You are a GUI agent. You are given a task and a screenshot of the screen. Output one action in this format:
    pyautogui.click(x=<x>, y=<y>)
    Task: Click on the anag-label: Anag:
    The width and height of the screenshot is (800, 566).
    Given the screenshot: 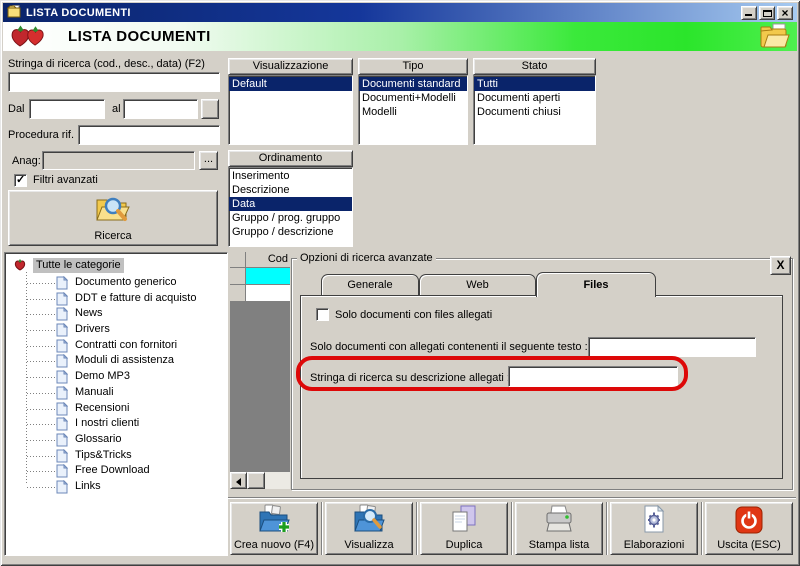 What is the action you would take?
    pyautogui.click(x=26, y=161)
    